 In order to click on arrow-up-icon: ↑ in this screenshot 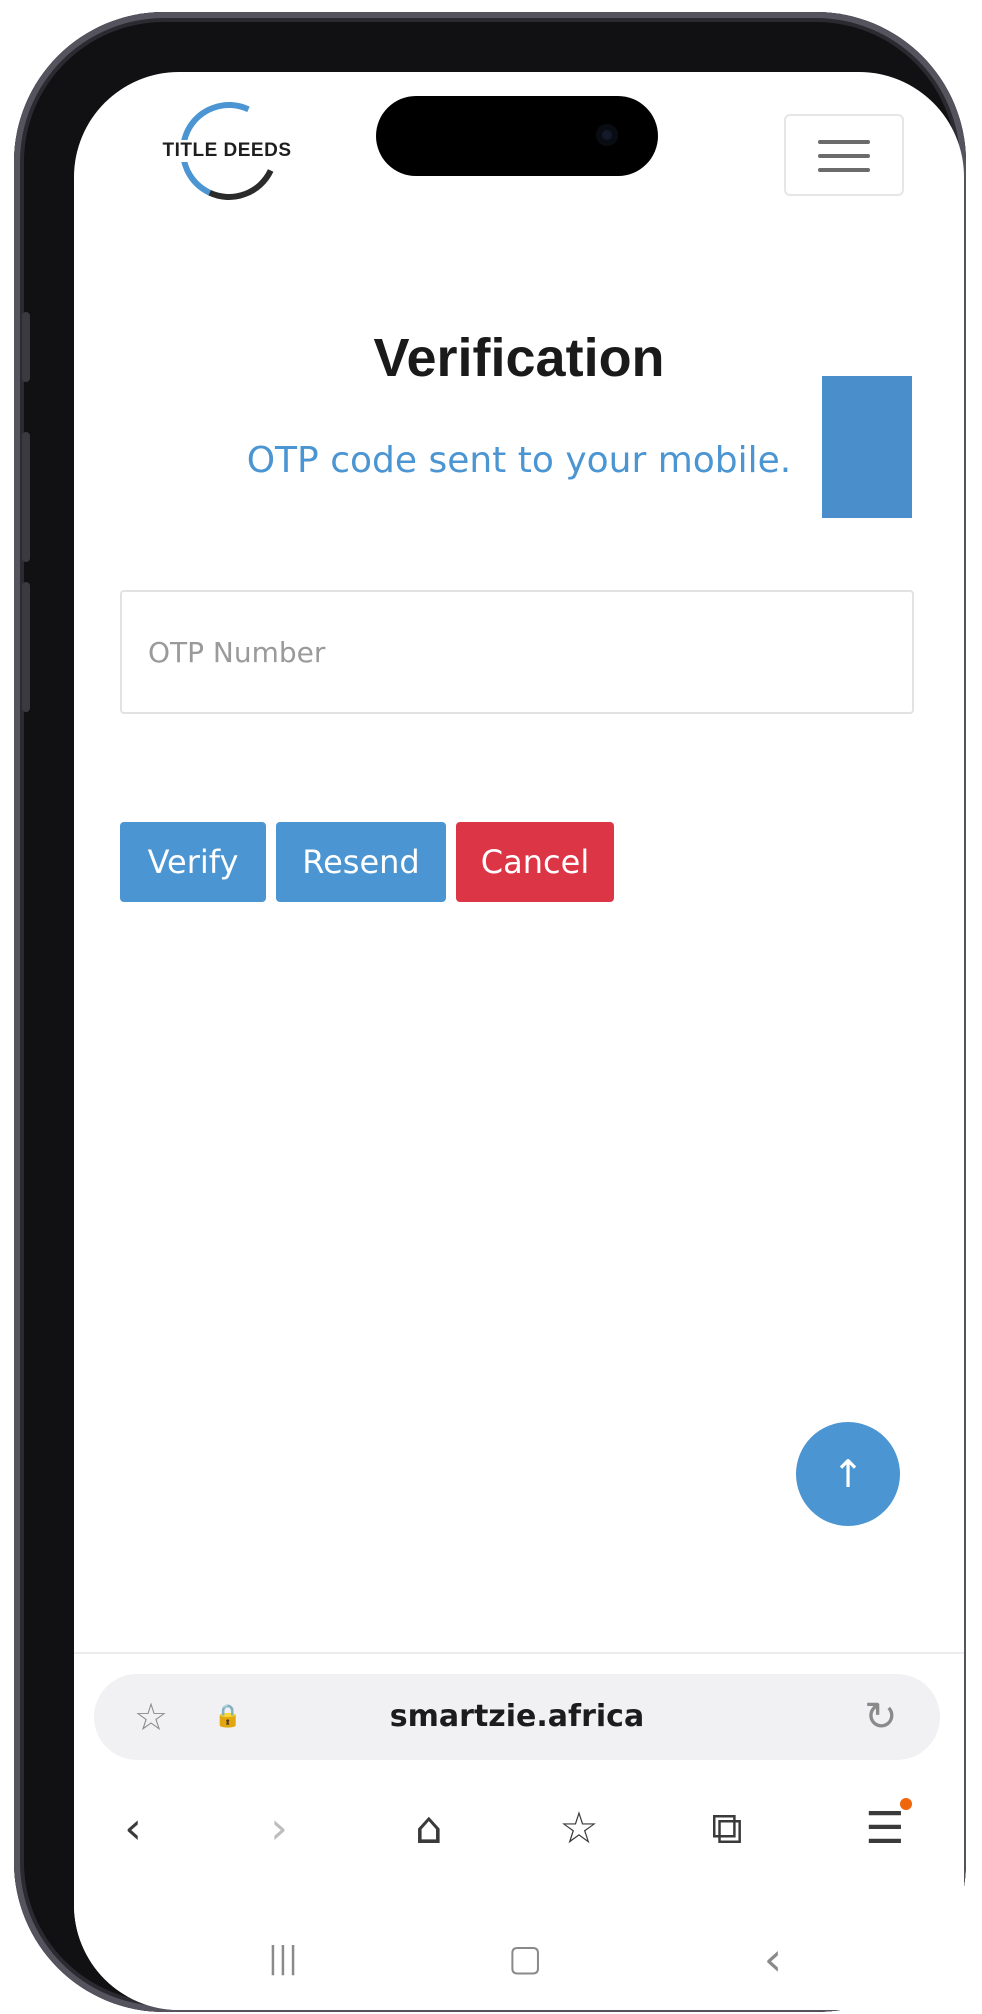, I will do `click(848, 1474)`.